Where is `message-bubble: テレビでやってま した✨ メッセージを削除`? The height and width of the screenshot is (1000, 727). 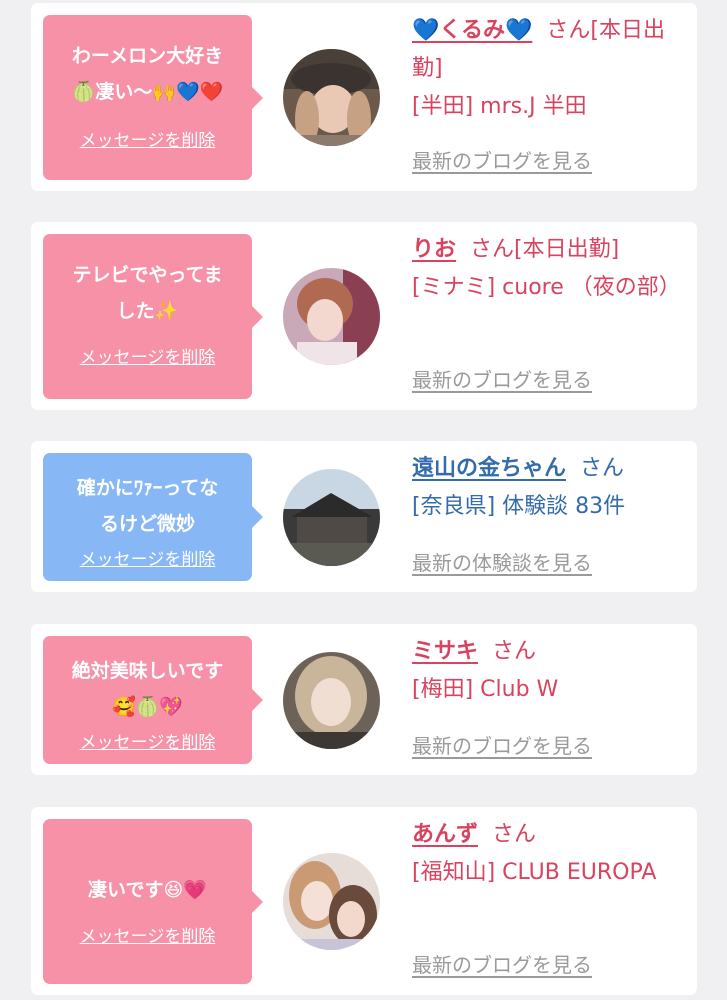
message-bubble: テレビでやってま した✨ メッセージを削除 is located at coordinates (153, 316).